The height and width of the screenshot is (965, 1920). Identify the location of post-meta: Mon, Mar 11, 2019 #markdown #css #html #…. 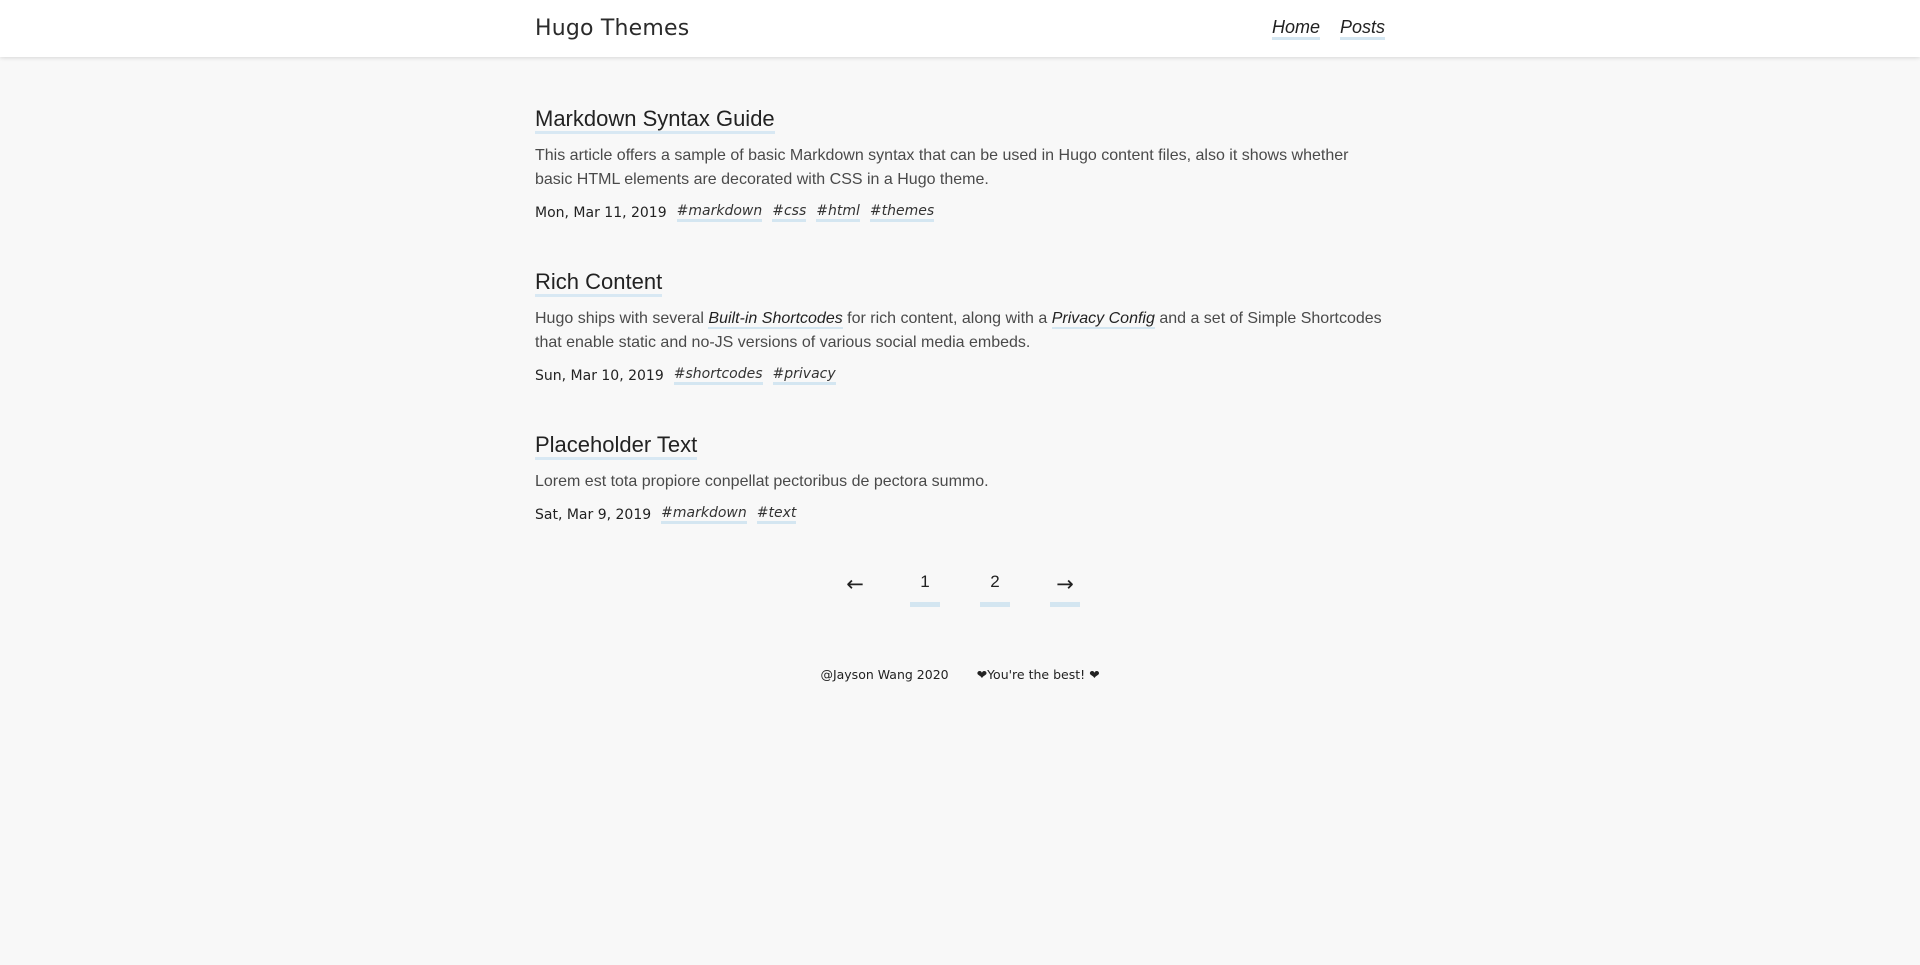
(960, 213).